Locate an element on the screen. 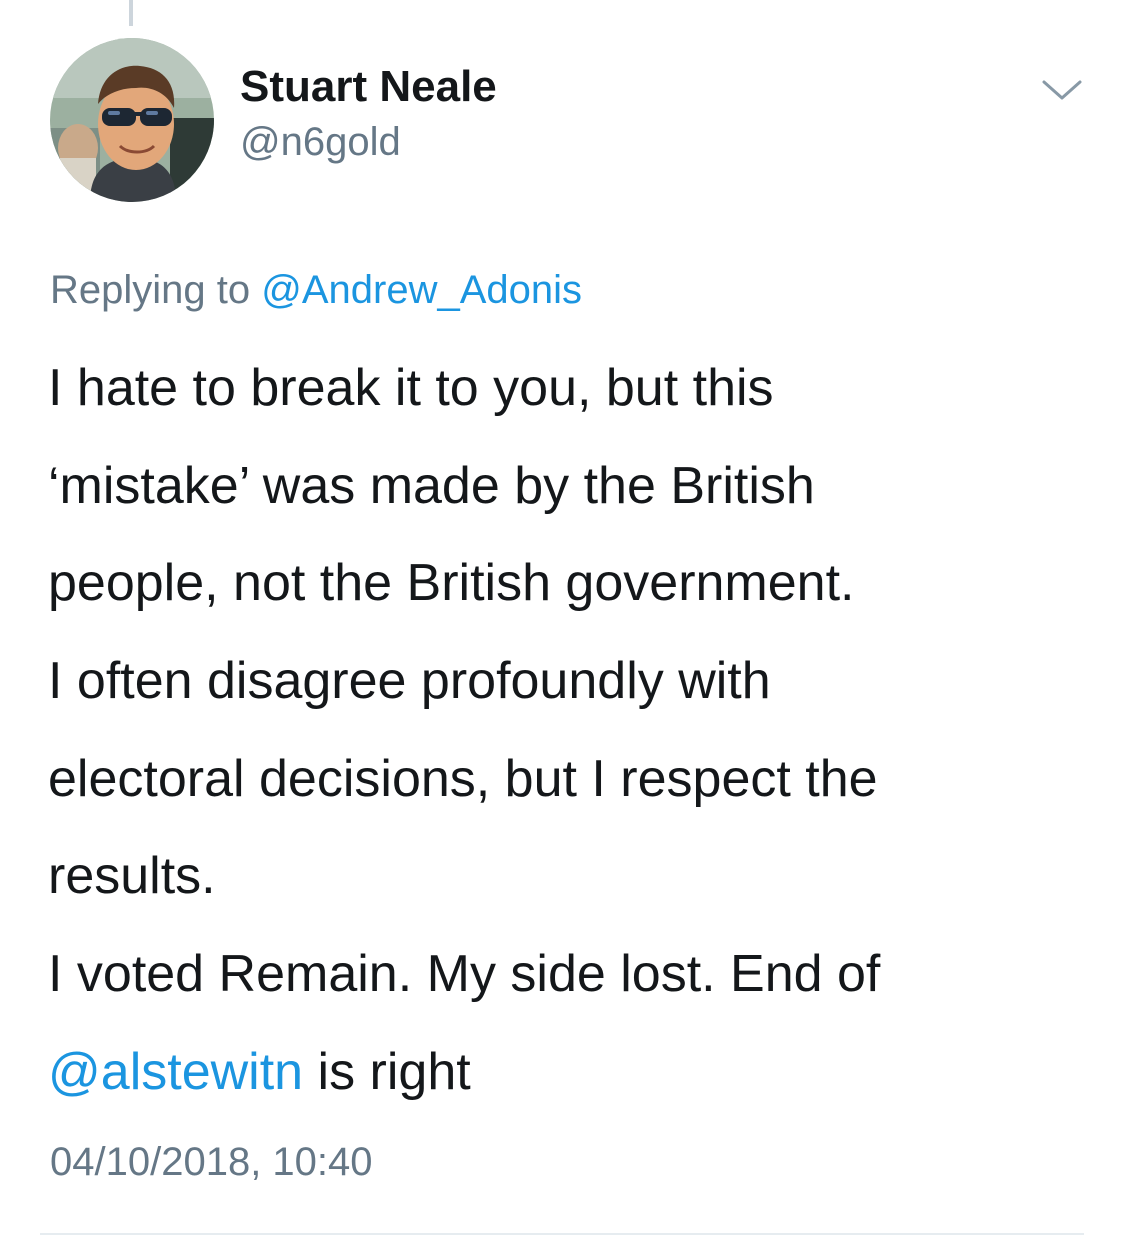  tweet-line: I voted Remain. My side lost. End of is located at coordinates (464, 974).